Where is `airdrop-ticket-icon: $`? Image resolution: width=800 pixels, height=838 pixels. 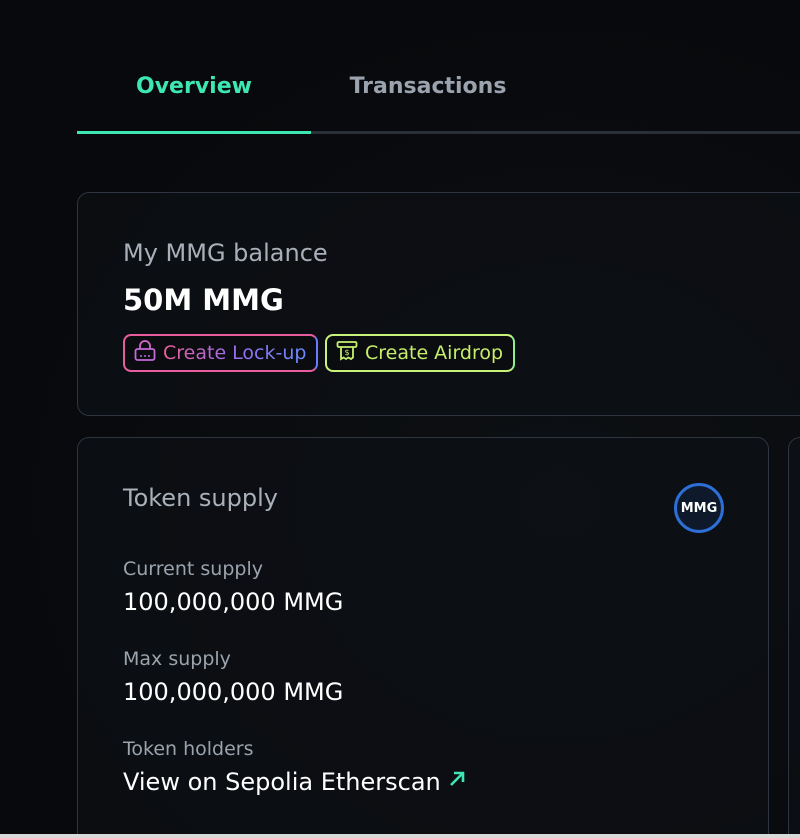
airdrop-ticket-icon: $ is located at coordinates (347, 353).